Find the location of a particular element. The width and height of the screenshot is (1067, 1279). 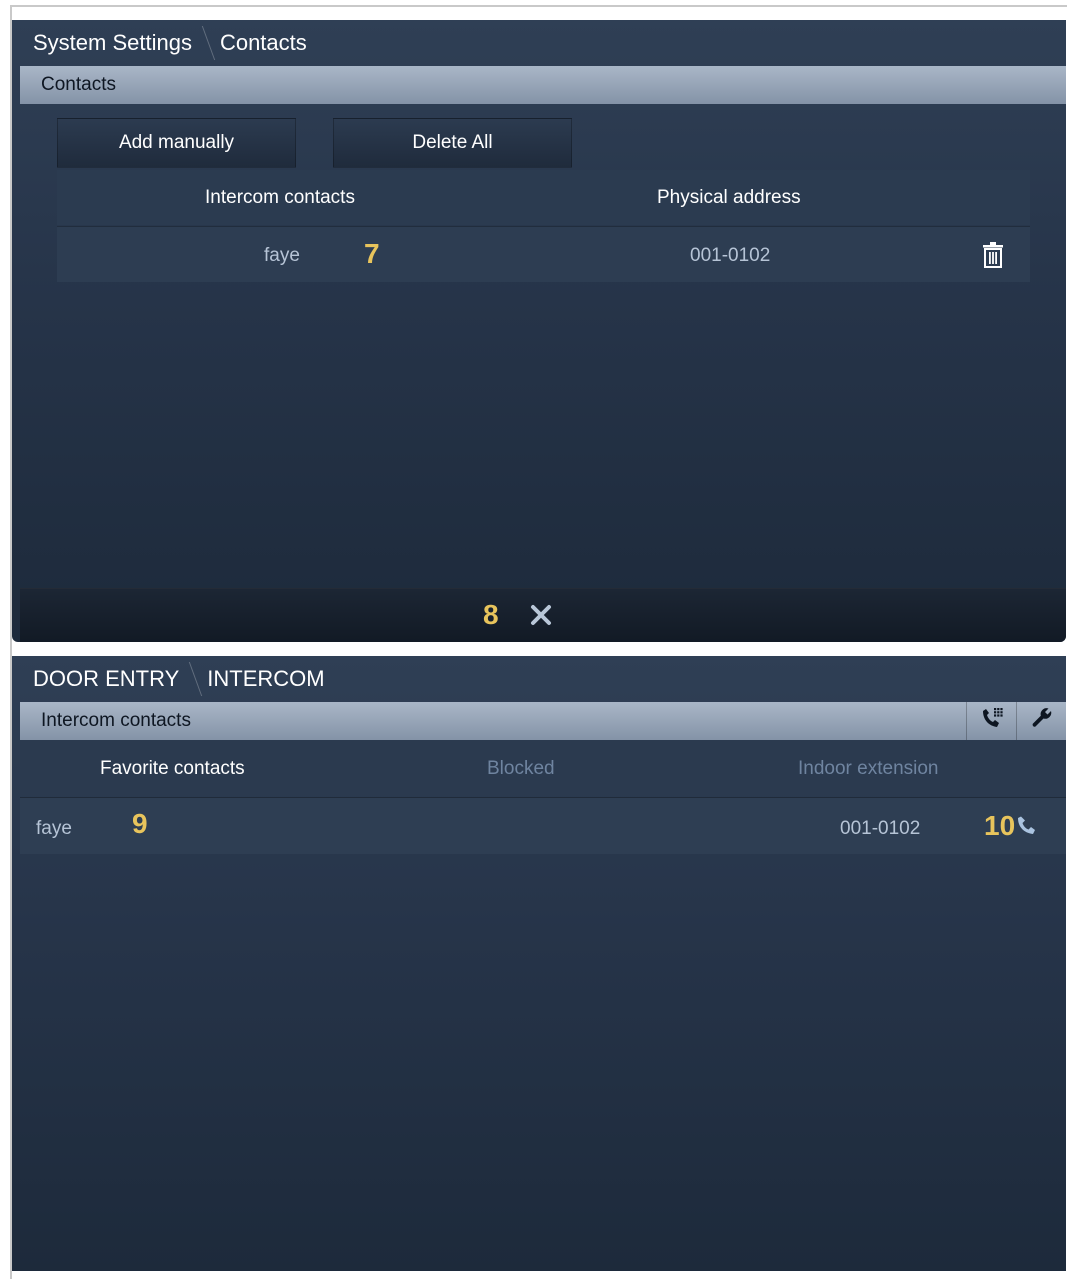

table-header: Intercom contacts Physical address is located at coordinates (543, 197).